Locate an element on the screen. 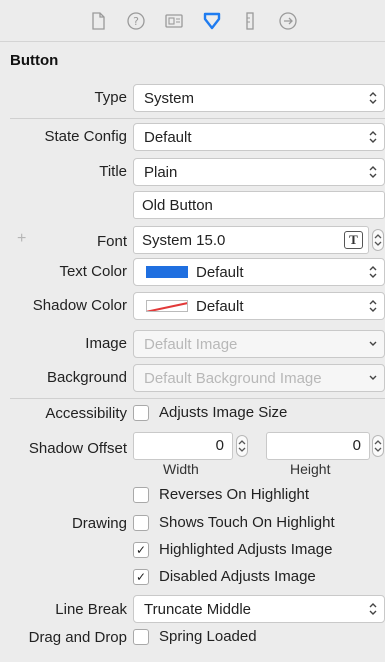 Image resolution: width=385 pixels, height=662 pixels. shadow-color-label: Shadow Color is located at coordinates (79, 305).